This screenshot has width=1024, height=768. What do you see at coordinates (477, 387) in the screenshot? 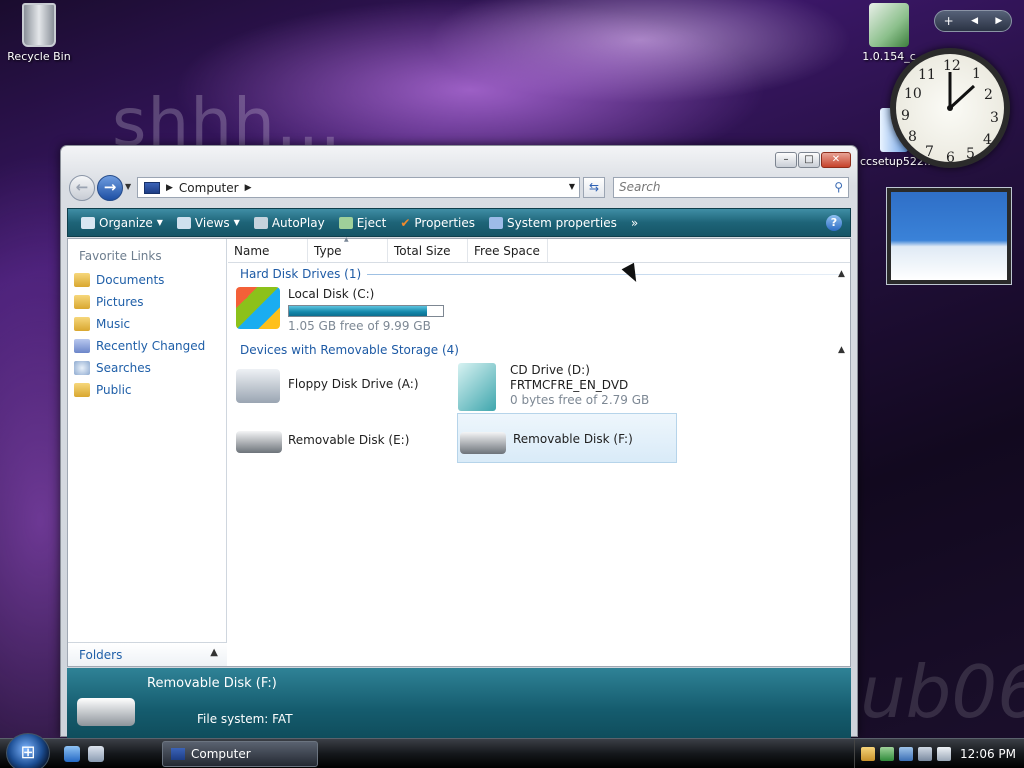
I see `dvd-drive-icon` at bounding box center [477, 387].